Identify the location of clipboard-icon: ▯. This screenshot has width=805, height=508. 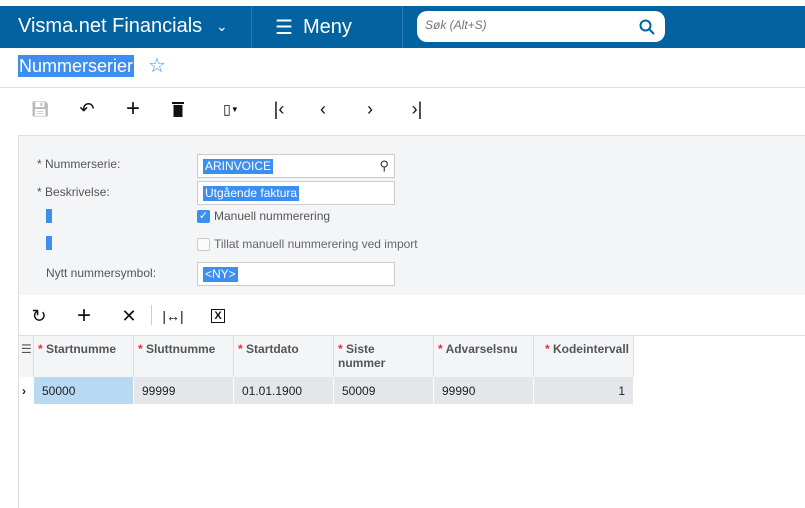
(227, 108).